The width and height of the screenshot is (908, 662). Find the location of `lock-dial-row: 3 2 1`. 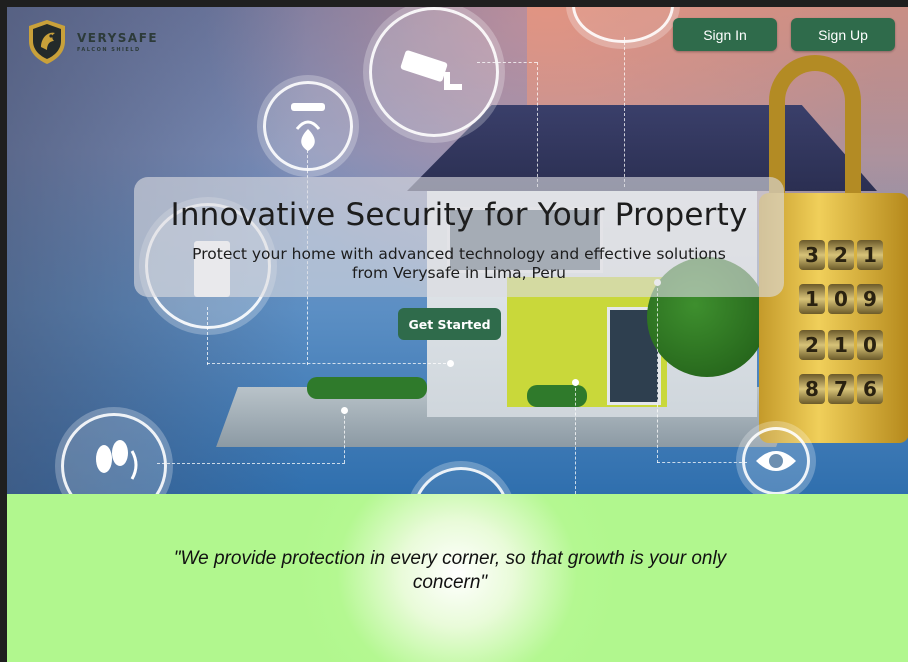

lock-dial-row: 3 2 1 is located at coordinates (841, 255).